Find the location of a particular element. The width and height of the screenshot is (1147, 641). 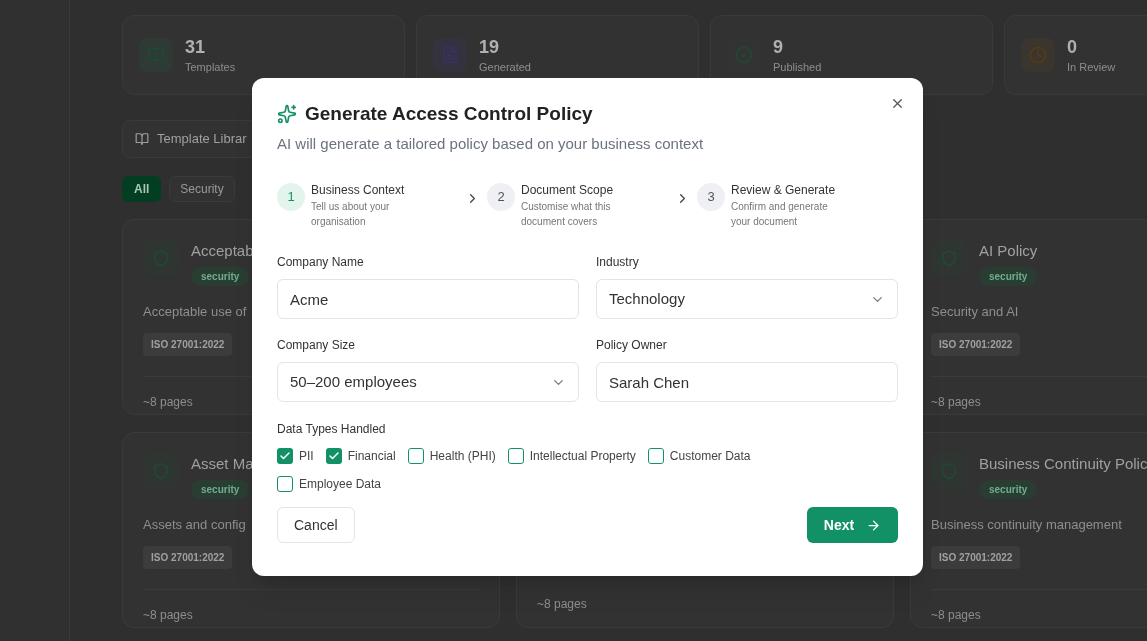

select-field: Technology is located at coordinates (747, 299).